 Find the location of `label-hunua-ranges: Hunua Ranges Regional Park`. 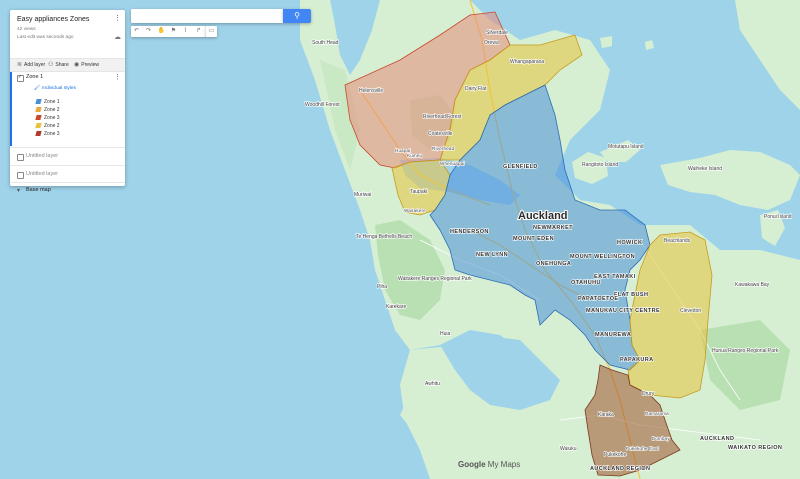

label-hunua-ranges: Hunua Ranges Regional Park is located at coordinates (745, 351).